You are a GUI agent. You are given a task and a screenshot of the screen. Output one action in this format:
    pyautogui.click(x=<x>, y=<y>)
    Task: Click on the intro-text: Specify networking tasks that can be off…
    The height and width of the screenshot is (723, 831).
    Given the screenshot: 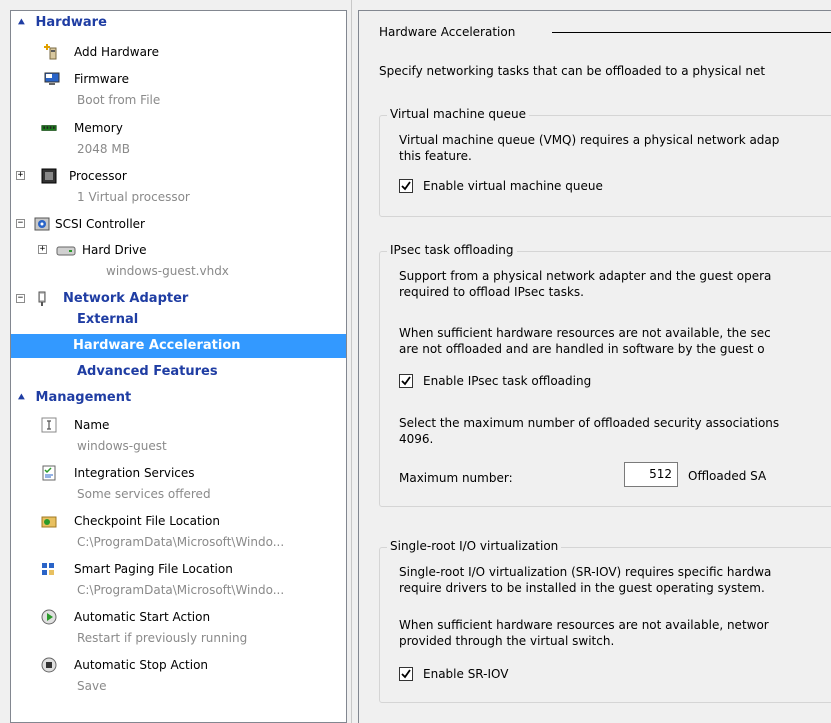 What is the action you would take?
    pyautogui.click(x=572, y=71)
    